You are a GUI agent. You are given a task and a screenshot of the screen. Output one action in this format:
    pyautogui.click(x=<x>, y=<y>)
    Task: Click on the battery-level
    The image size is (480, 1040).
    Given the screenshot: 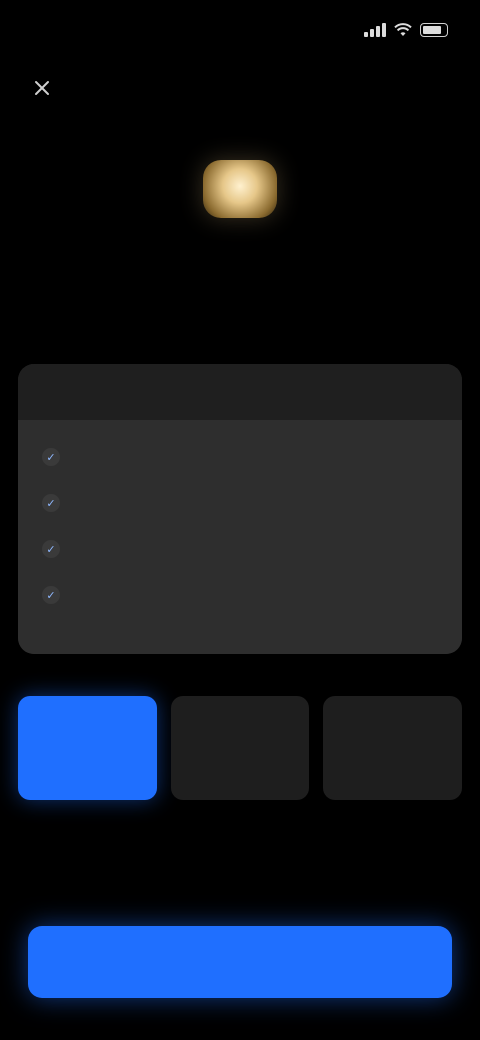 What is the action you would take?
    pyautogui.click(x=432, y=30)
    